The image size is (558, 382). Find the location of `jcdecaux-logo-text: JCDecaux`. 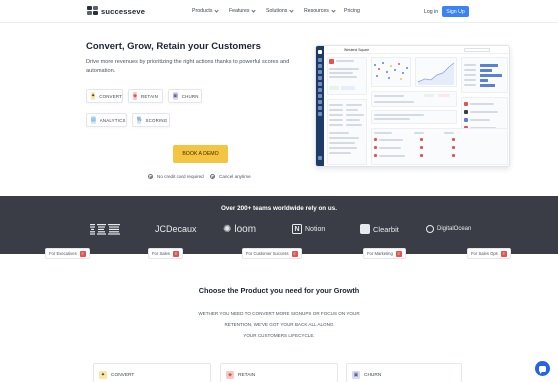

jcdecaux-logo-text: JCDecaux is located at coordinates (176, 229).